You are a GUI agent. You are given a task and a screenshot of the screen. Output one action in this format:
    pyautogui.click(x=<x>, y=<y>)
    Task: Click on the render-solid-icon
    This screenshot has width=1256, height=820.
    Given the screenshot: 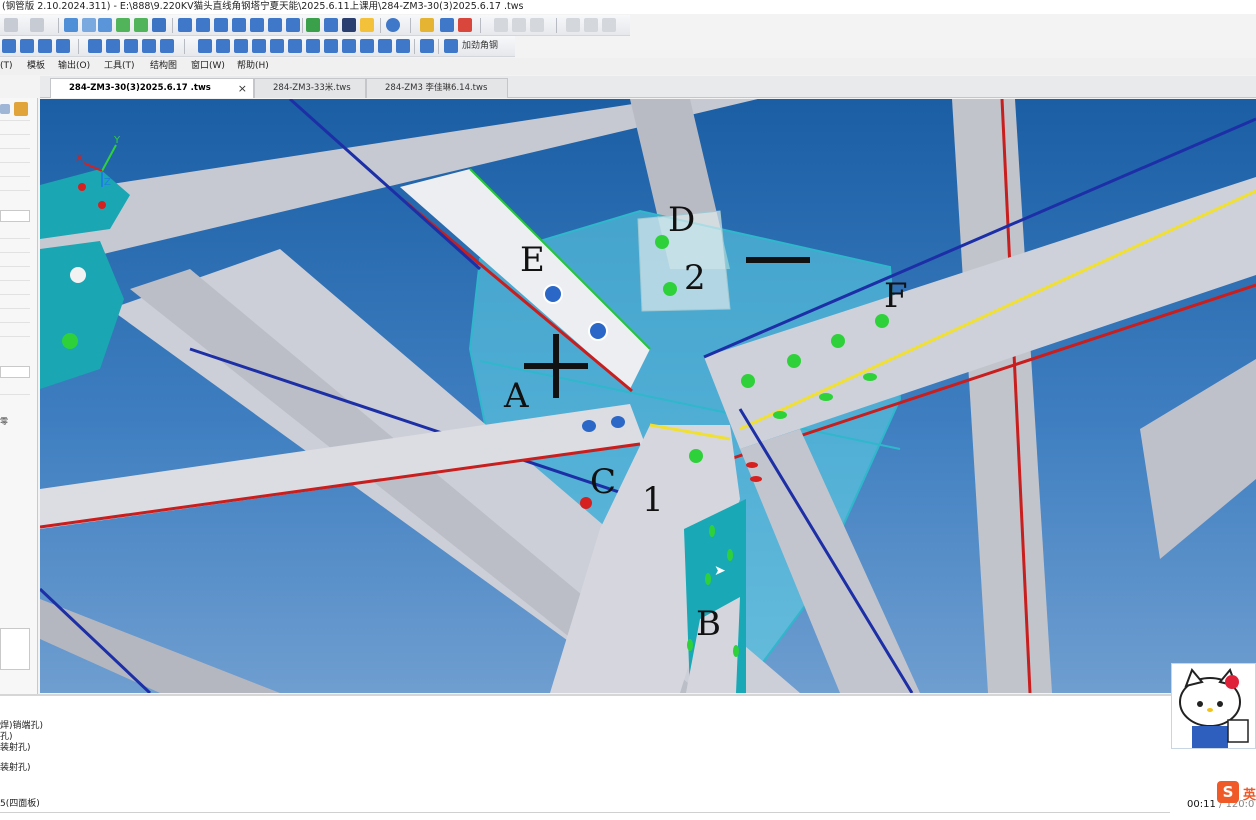 What is the action you would take?
    pyautogui.click(x=313, y=25)
    